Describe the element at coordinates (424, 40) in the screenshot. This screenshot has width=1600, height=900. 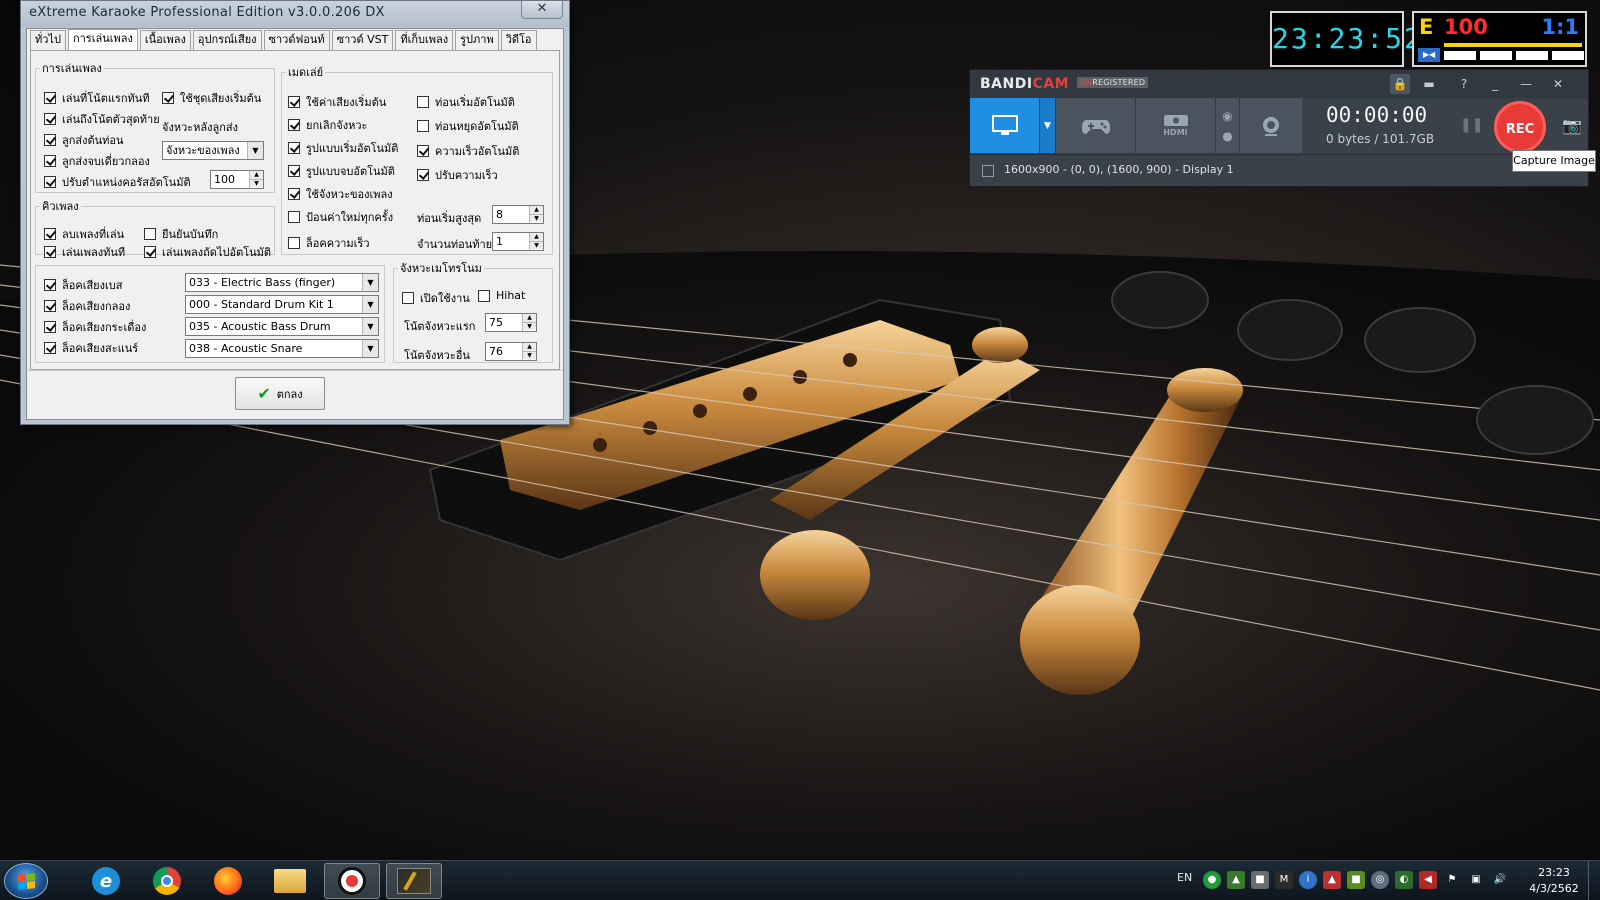
I see `tab-song-storage: ที่เก็บเพลง` at that location.